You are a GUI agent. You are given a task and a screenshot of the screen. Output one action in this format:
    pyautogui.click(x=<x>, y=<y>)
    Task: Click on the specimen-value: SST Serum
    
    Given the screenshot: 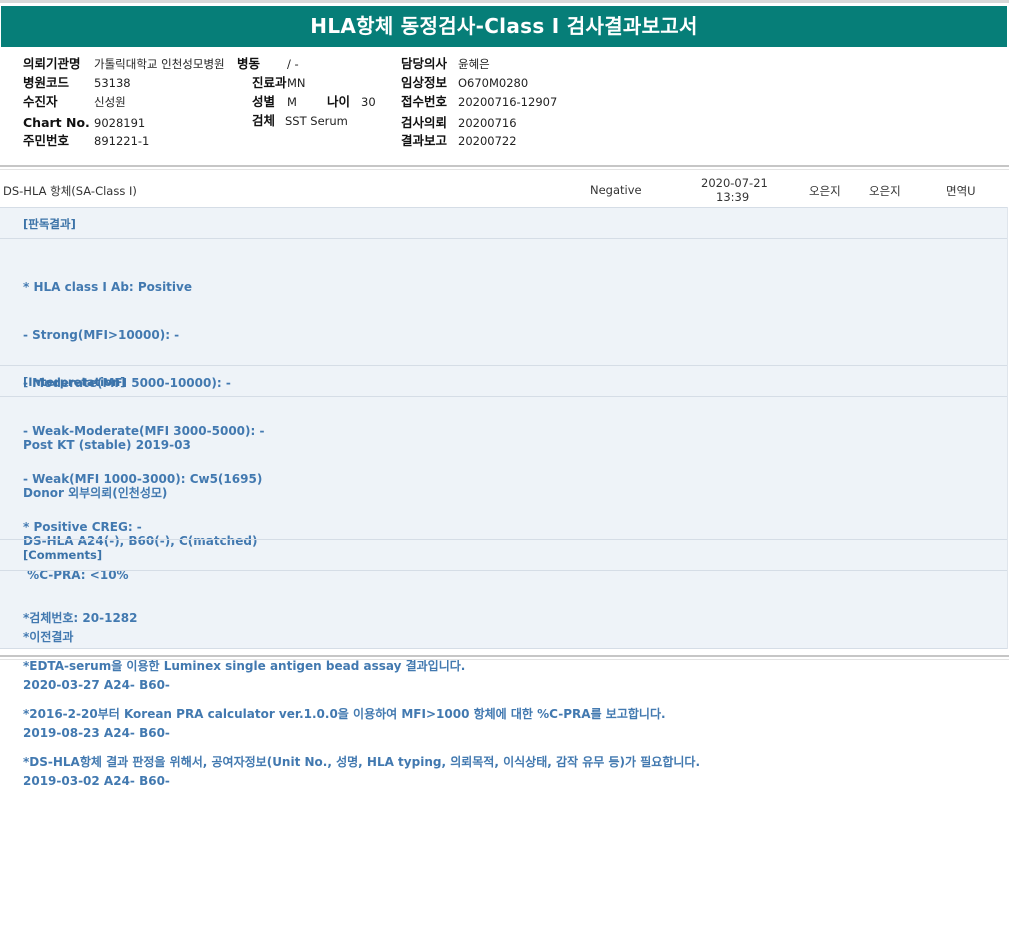 What is the action you would take?
    pyautogui.click(x=316, y=121)
    